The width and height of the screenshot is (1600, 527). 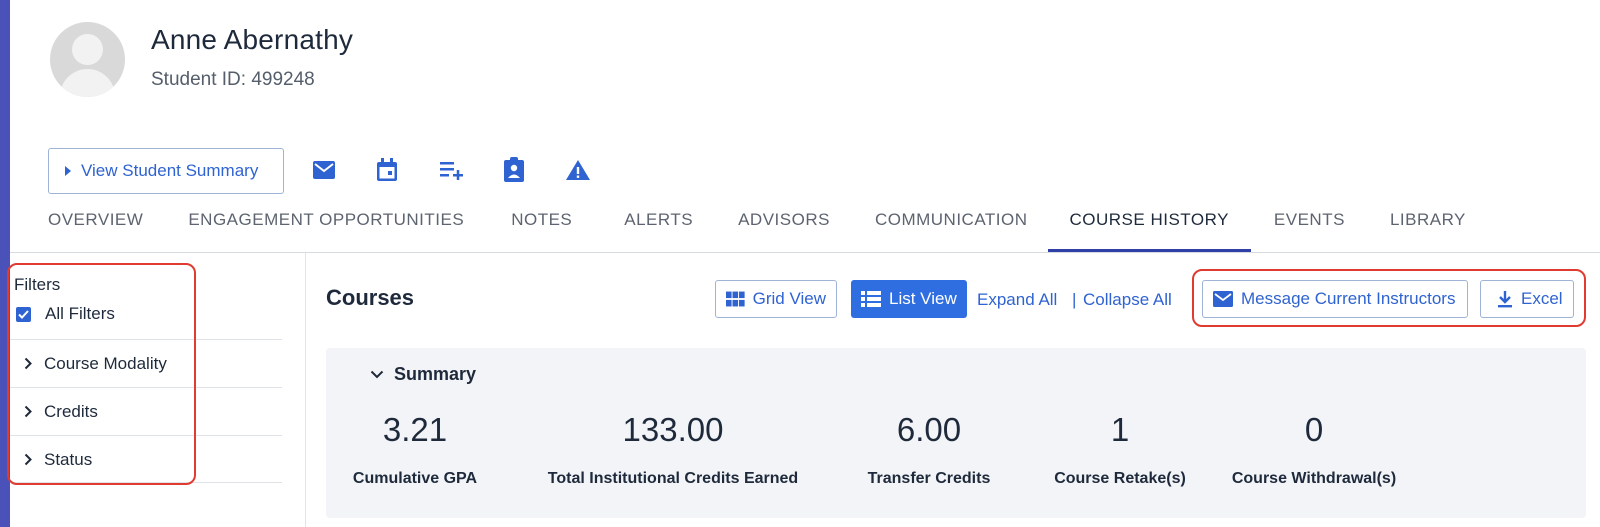 I want to click on stat-cumulative-gpa: 3.21 Cumulative GPA, so click(x=415, y=448).